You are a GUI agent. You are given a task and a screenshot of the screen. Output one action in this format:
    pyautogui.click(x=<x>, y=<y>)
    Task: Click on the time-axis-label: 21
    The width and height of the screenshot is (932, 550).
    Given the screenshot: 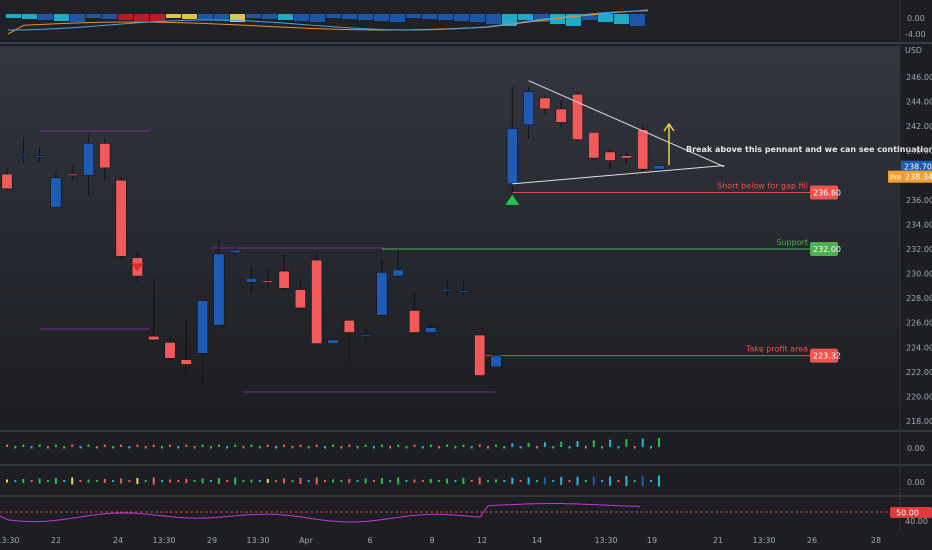 What is the action you would take?
    pyautogui.click(x=718, y=540)
    